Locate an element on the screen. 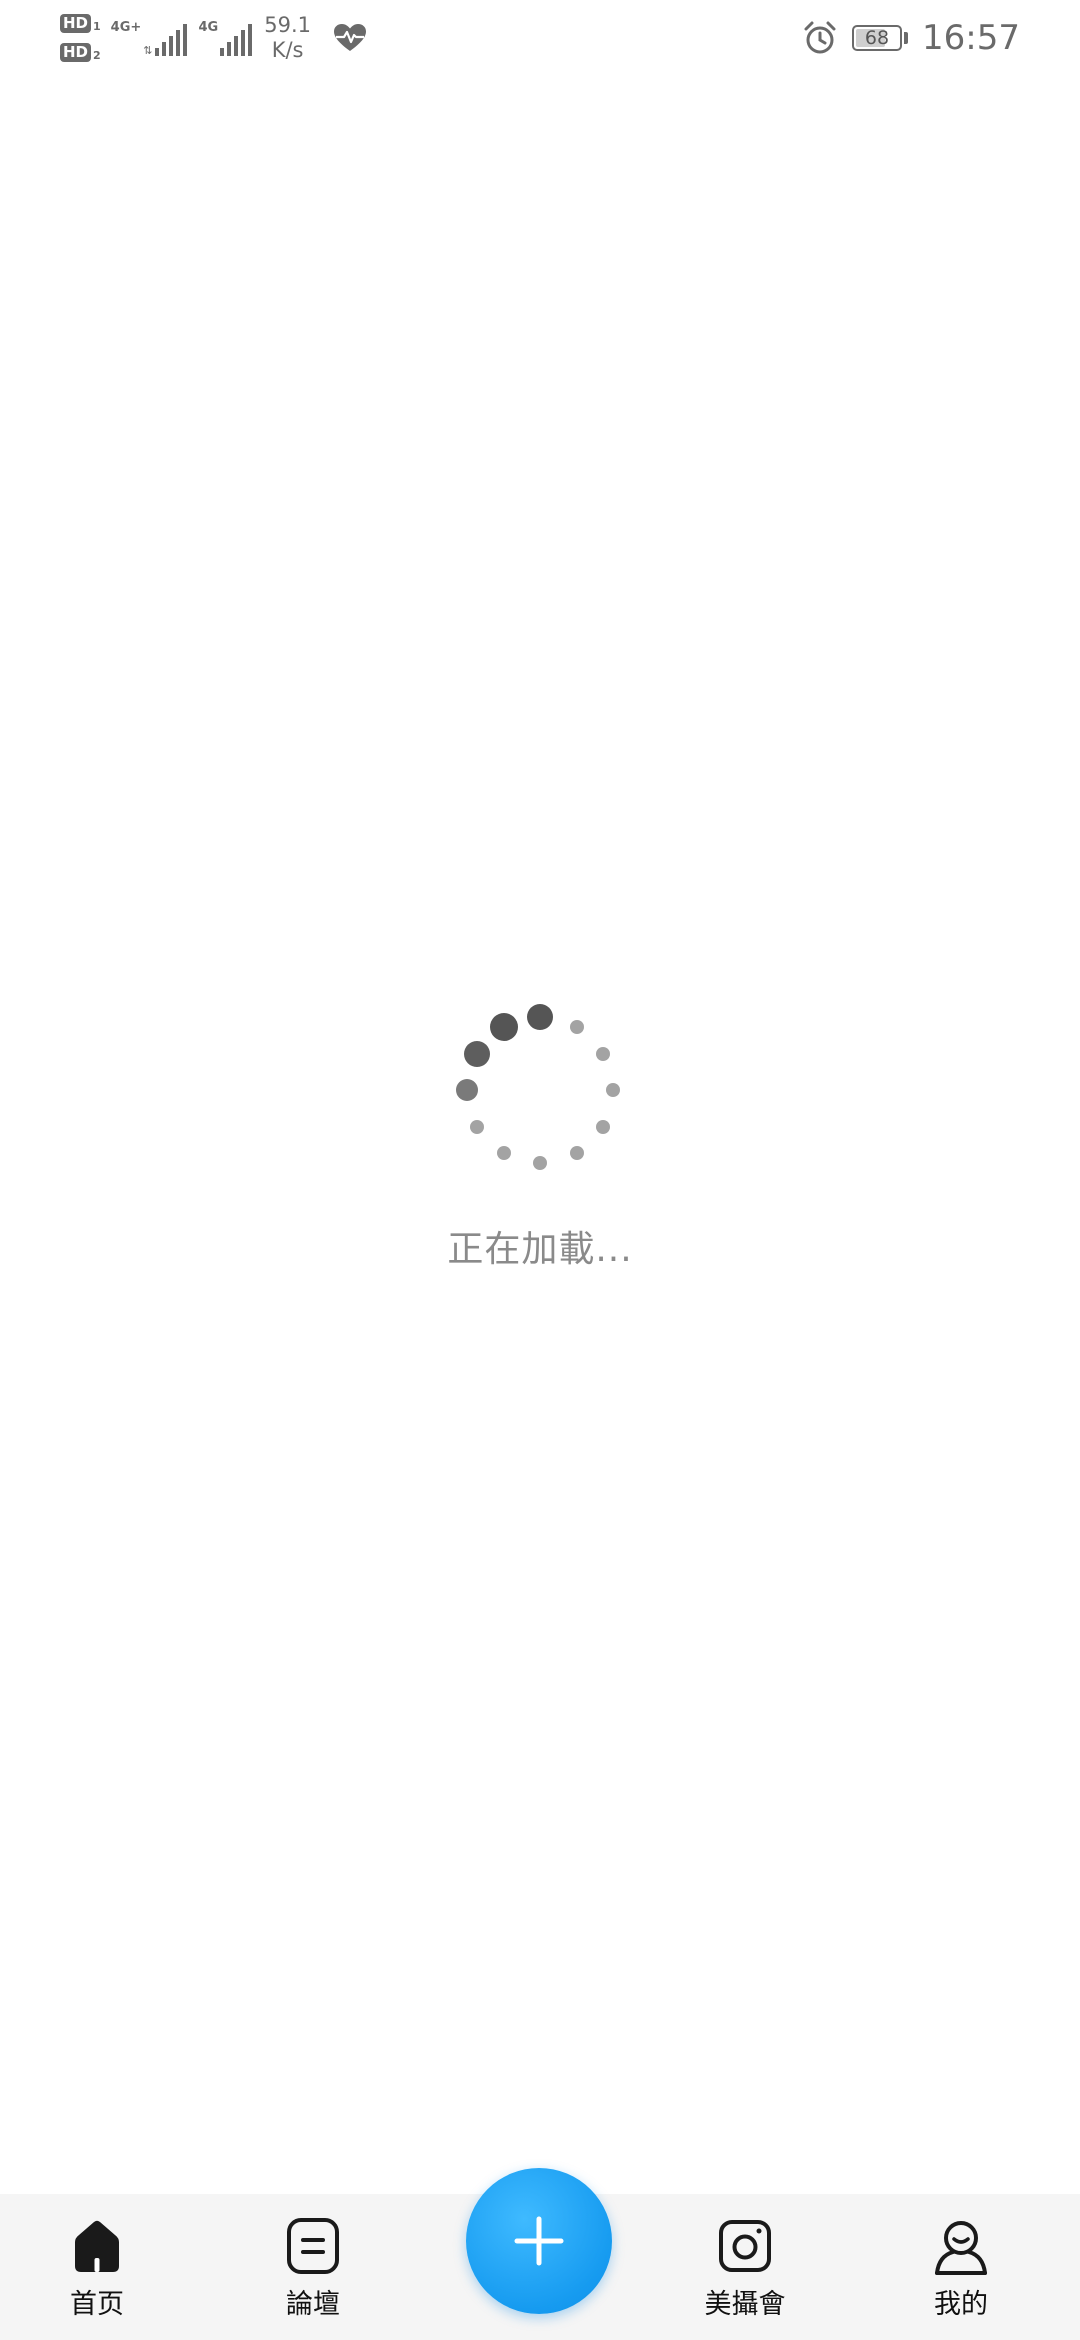 The height and width of the screenshot is (2340, 1080). tab-label: 論壇 is located at coordinates (313, 2304).